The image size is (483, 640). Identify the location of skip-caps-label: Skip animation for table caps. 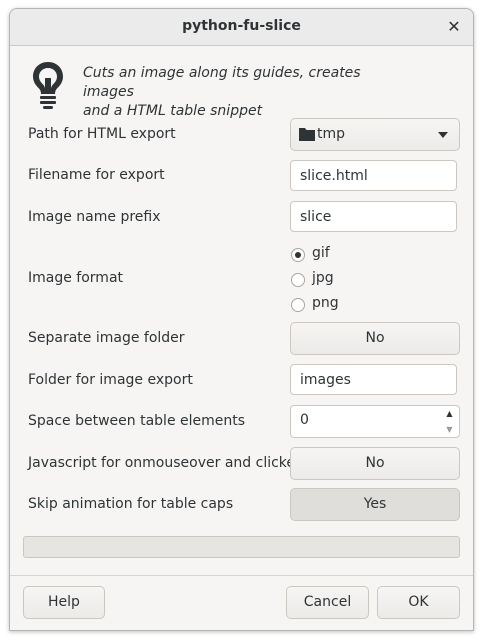
(131, 504).